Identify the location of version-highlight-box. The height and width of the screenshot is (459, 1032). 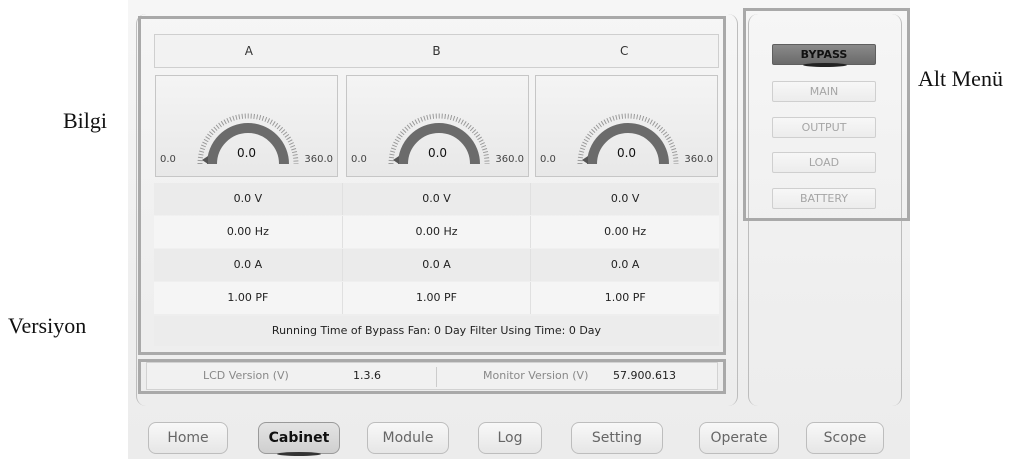
(432, 376).